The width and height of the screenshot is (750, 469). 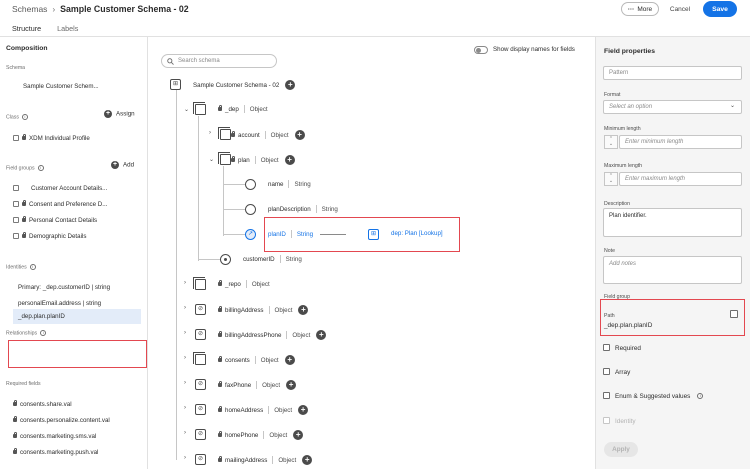 What do you see at coordinates (720, 9) in the screenshot?
I see `save-button: Save` at bounding box center [720, 9].